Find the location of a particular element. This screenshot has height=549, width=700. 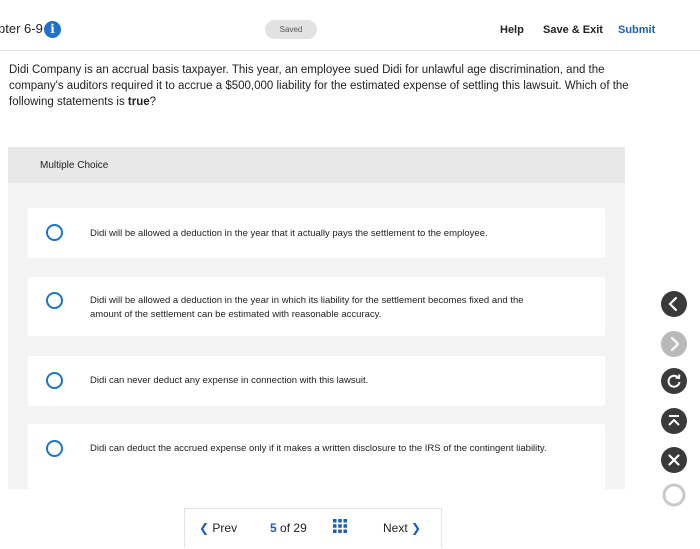

prev-label: Prev is located at coordinates (225, 528).